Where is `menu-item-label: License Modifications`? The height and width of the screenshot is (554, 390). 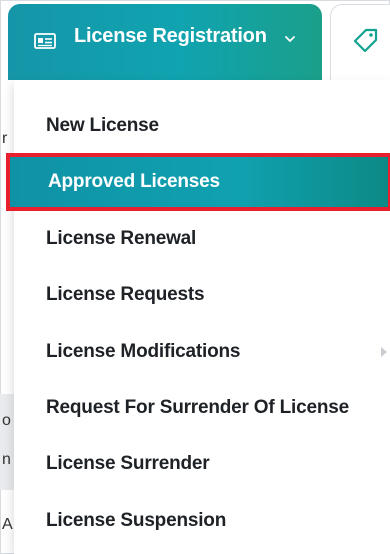
menu-item-label: License Modifications is located at coordinates (143, 351).